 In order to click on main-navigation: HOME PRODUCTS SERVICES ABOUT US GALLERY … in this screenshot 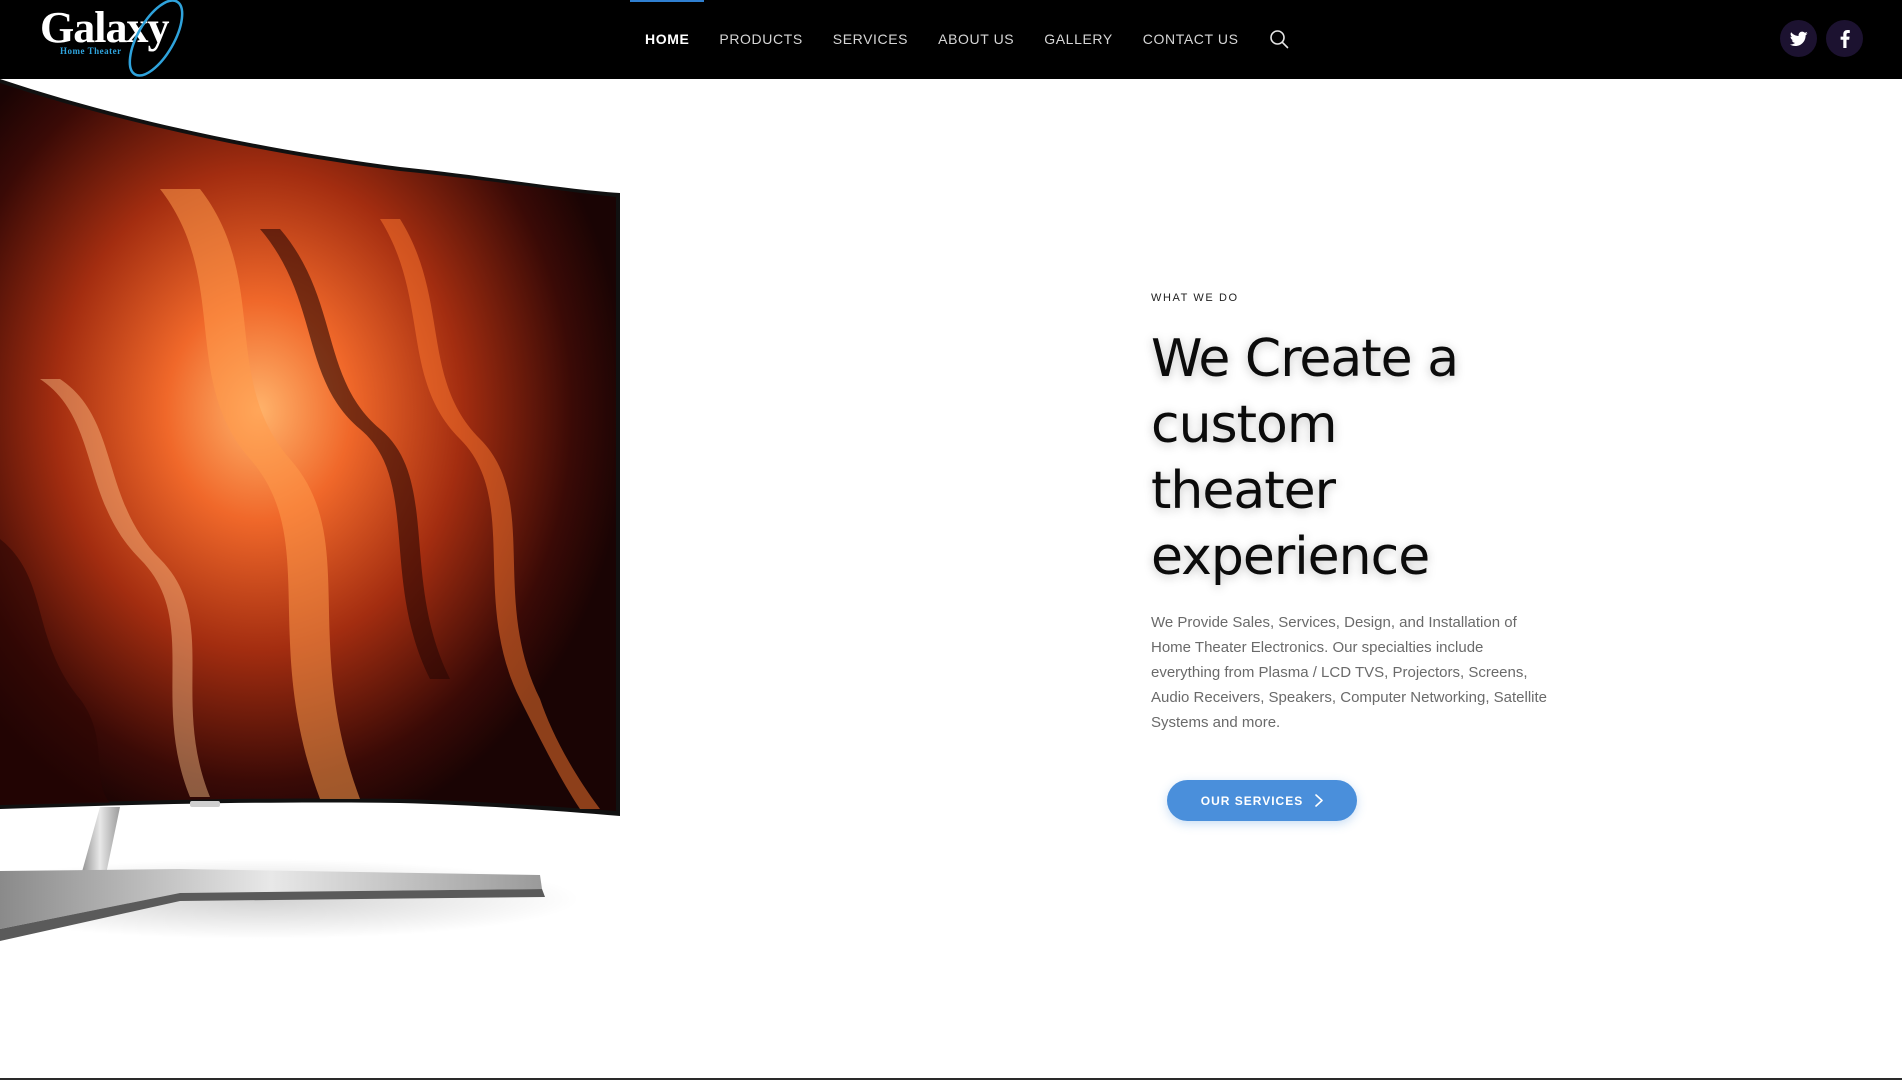, I will do `click(967, 39)`.